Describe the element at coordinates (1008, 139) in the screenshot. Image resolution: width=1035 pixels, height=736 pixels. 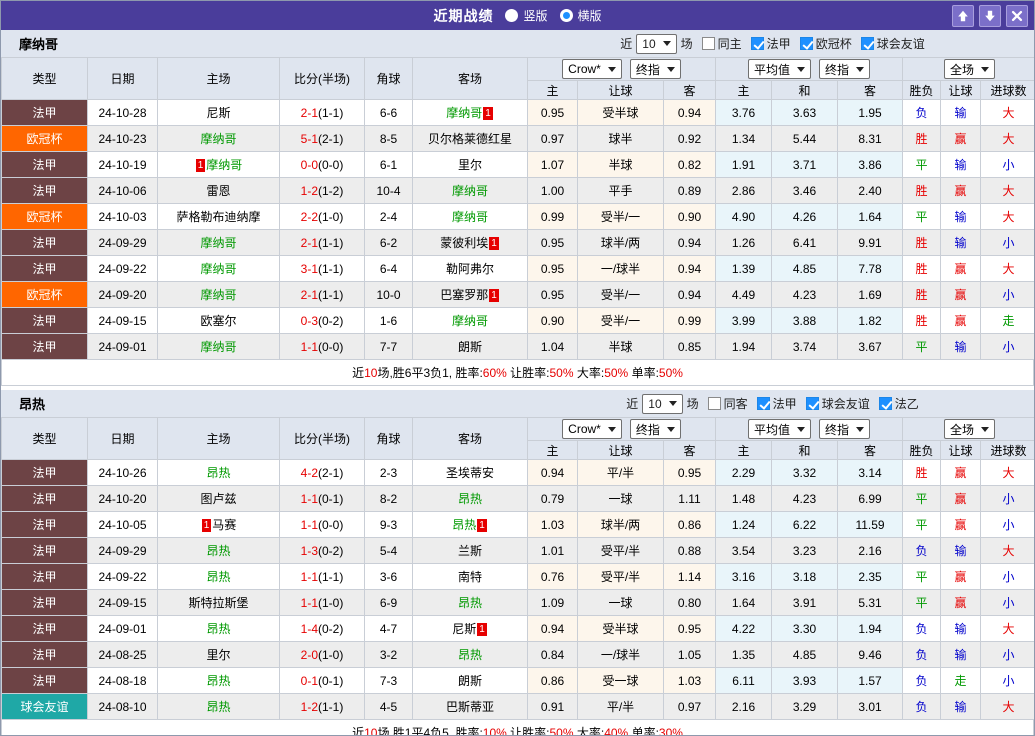
I see `result-label: 大` at that location.